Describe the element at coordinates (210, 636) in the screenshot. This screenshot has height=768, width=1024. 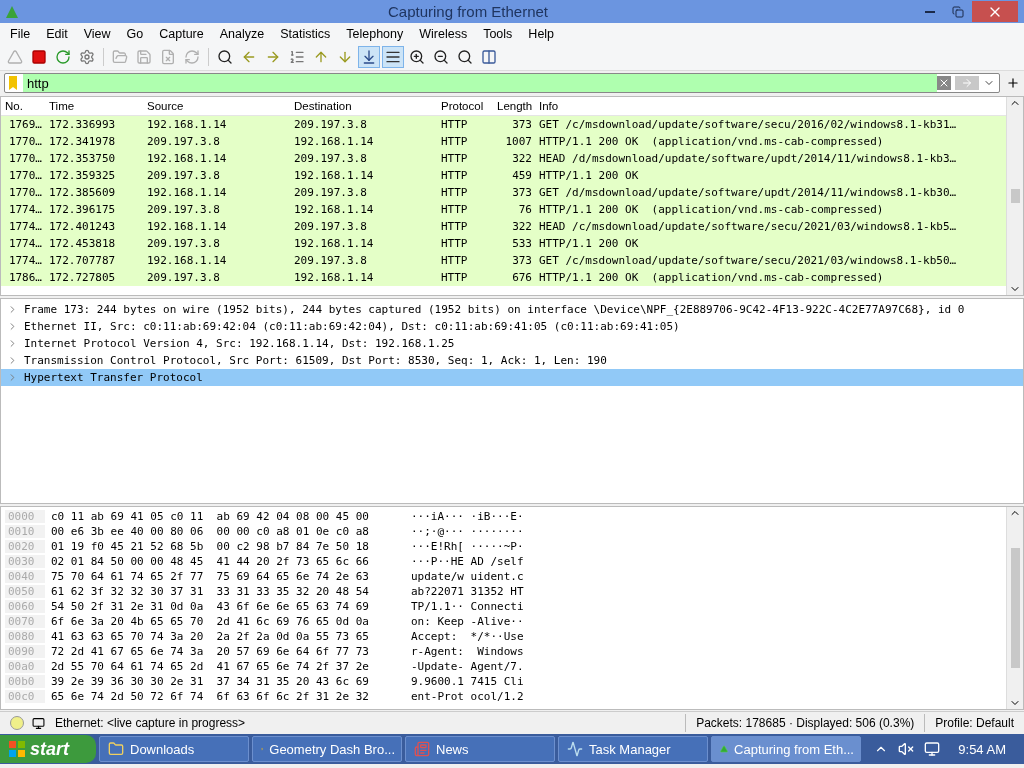
I see `hex-bytes: 41 63 63 65 70 74 3a 20 2a 2f 2a 0d 0a 55 73 65` at that location.